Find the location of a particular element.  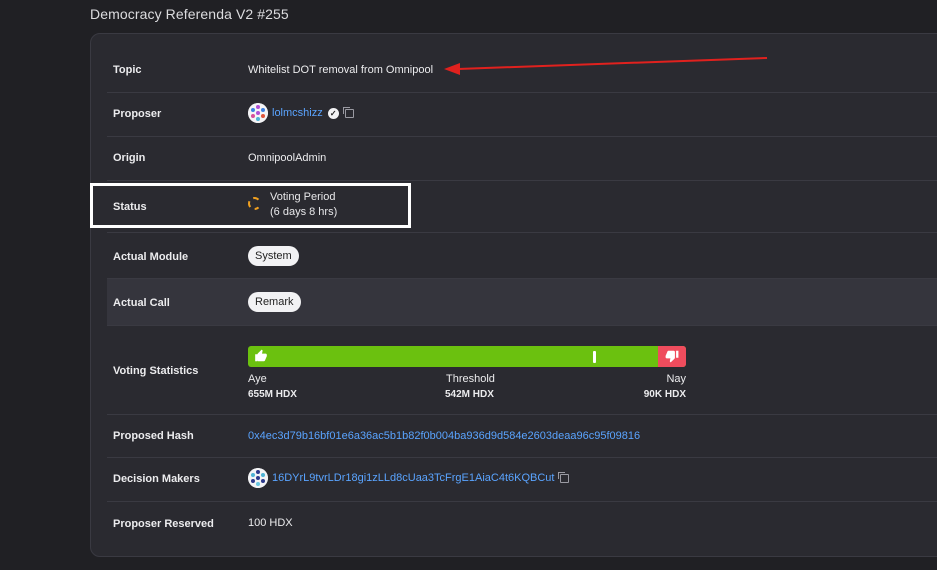

decision-maker-avatar-icon is located at coordinates (258, 478).